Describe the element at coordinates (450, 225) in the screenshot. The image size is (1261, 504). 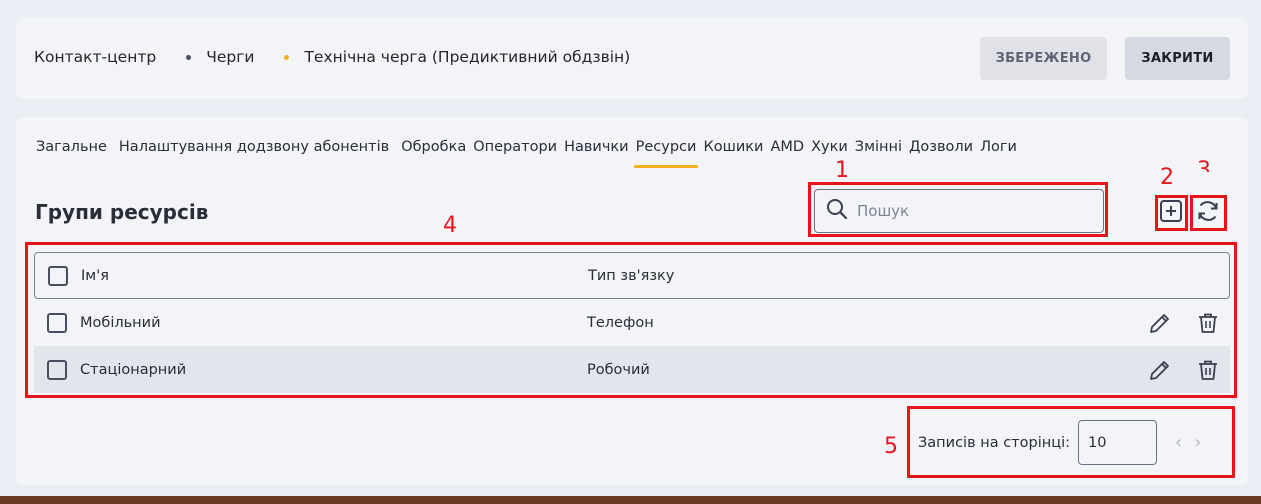
I see `annotation-number-4: 4` at that location.